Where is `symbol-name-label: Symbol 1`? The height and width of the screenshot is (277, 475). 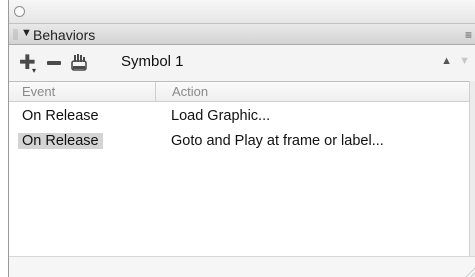
symbol-name-label: Symbol 1 is located at coordinates (152, 61).